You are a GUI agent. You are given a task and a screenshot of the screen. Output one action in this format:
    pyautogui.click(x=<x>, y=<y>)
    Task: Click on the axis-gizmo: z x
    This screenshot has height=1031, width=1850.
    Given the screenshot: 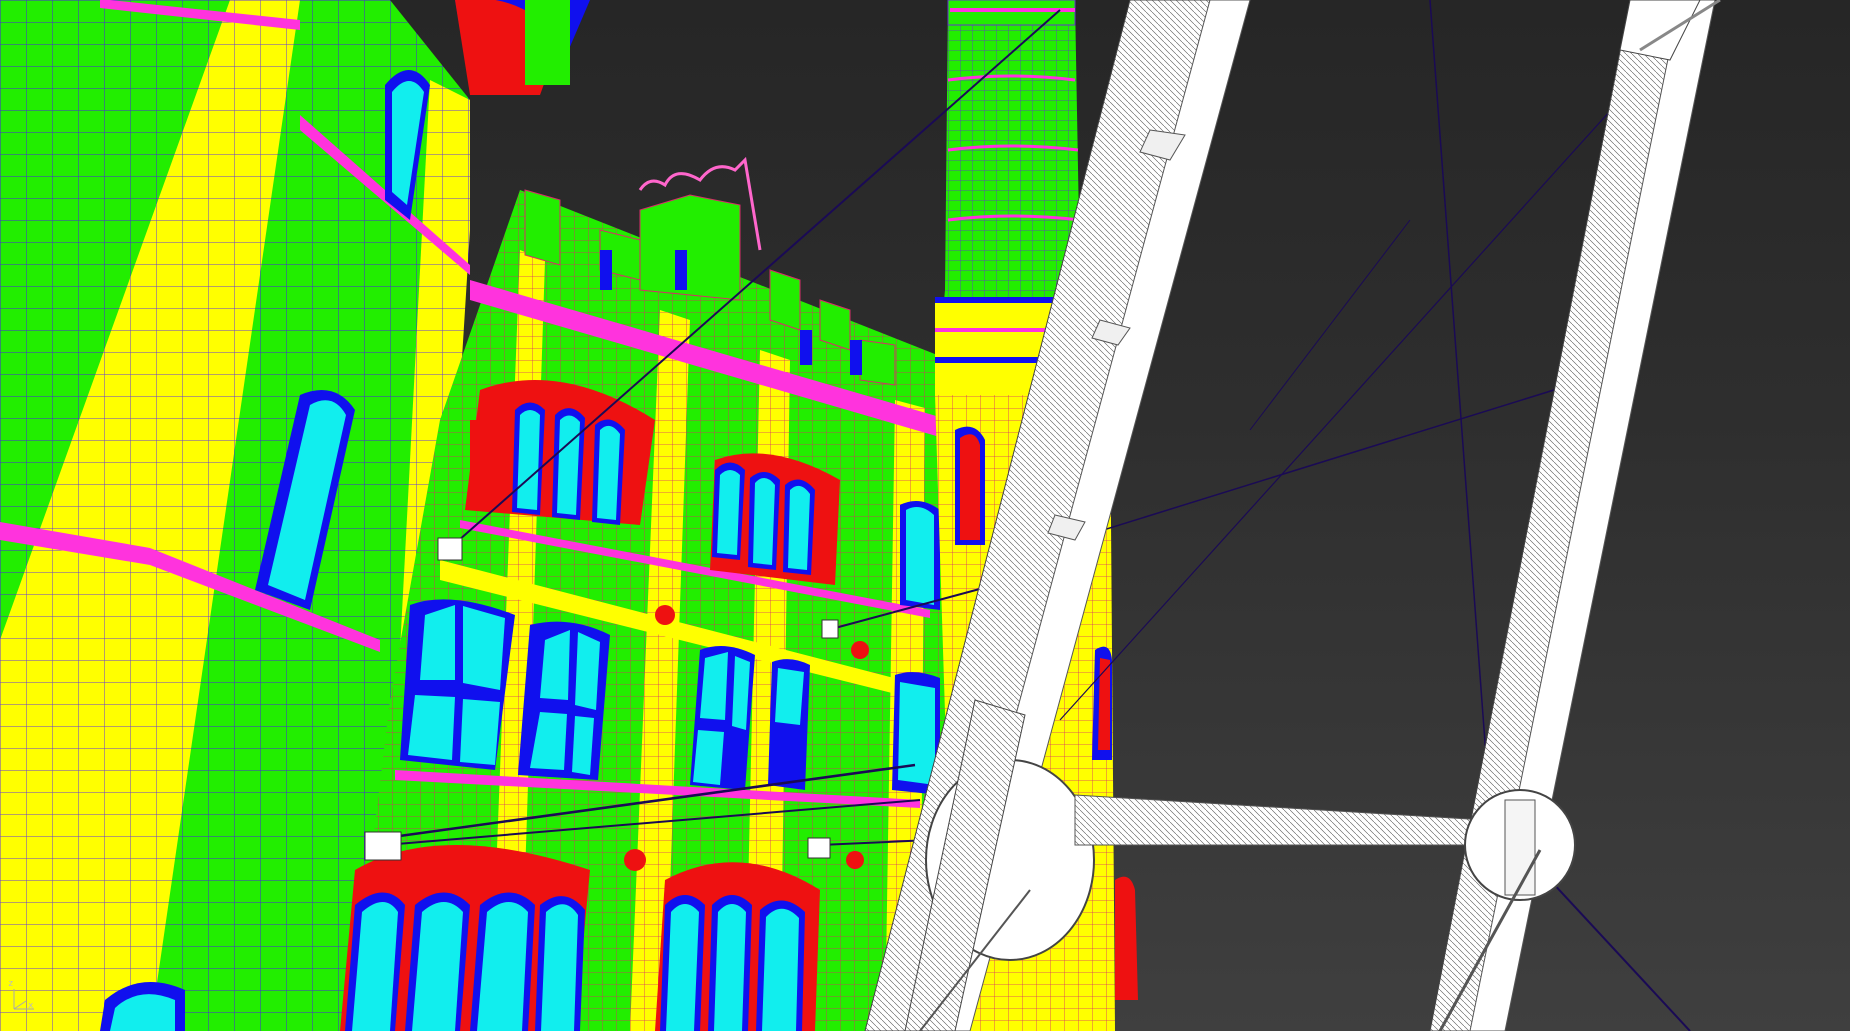 What is the action you would take?
    pyautogui.click(x=26, y=999)
    